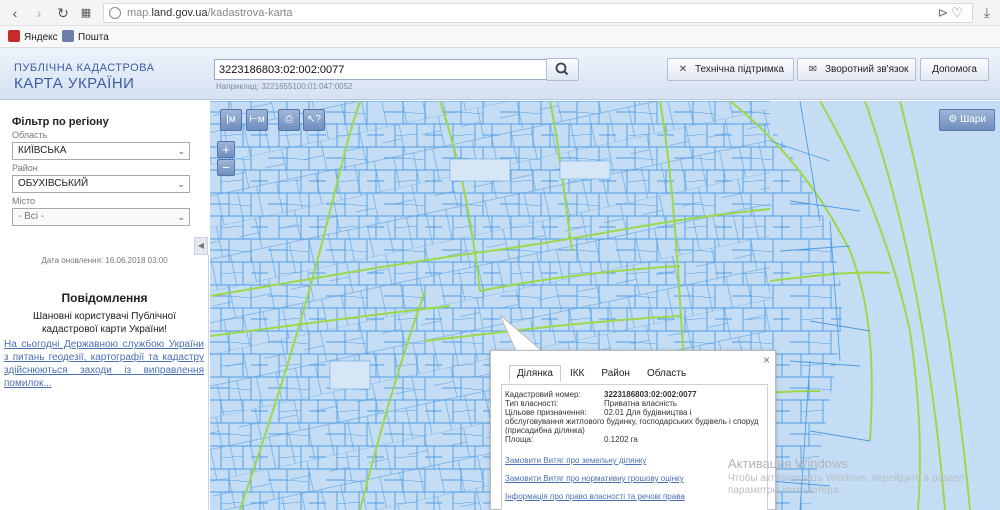 This screenshot has width=1000, height=510. I want to click on search-hint: Наприклад: 3221655100:01:047:0052, so click(284, 86).